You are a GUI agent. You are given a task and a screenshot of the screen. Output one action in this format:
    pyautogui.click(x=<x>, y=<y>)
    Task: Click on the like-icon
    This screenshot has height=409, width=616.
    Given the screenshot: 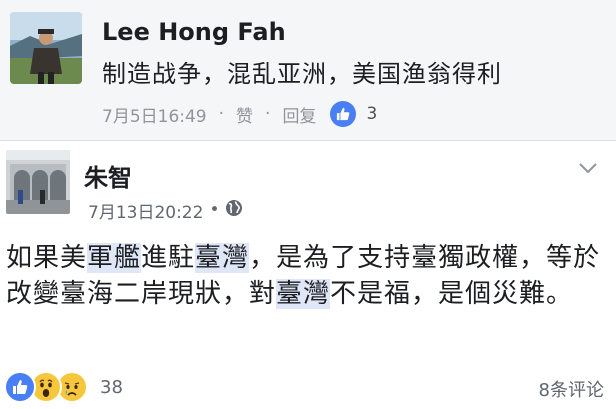 What is the action you would take?
    pyautogui.click(x=20, y=387)
    